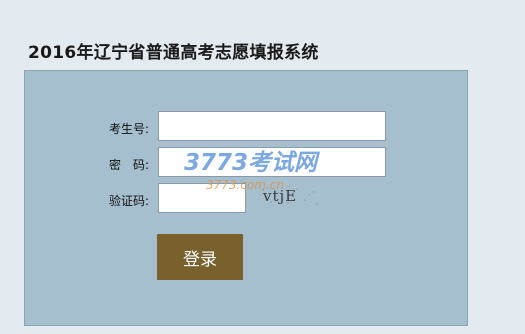 This screenshot has height=334, width=525. What do you see at coordinates (200, 257) in the screenshot?
I see `login-button: 登录` at bounding box center [200, 257].